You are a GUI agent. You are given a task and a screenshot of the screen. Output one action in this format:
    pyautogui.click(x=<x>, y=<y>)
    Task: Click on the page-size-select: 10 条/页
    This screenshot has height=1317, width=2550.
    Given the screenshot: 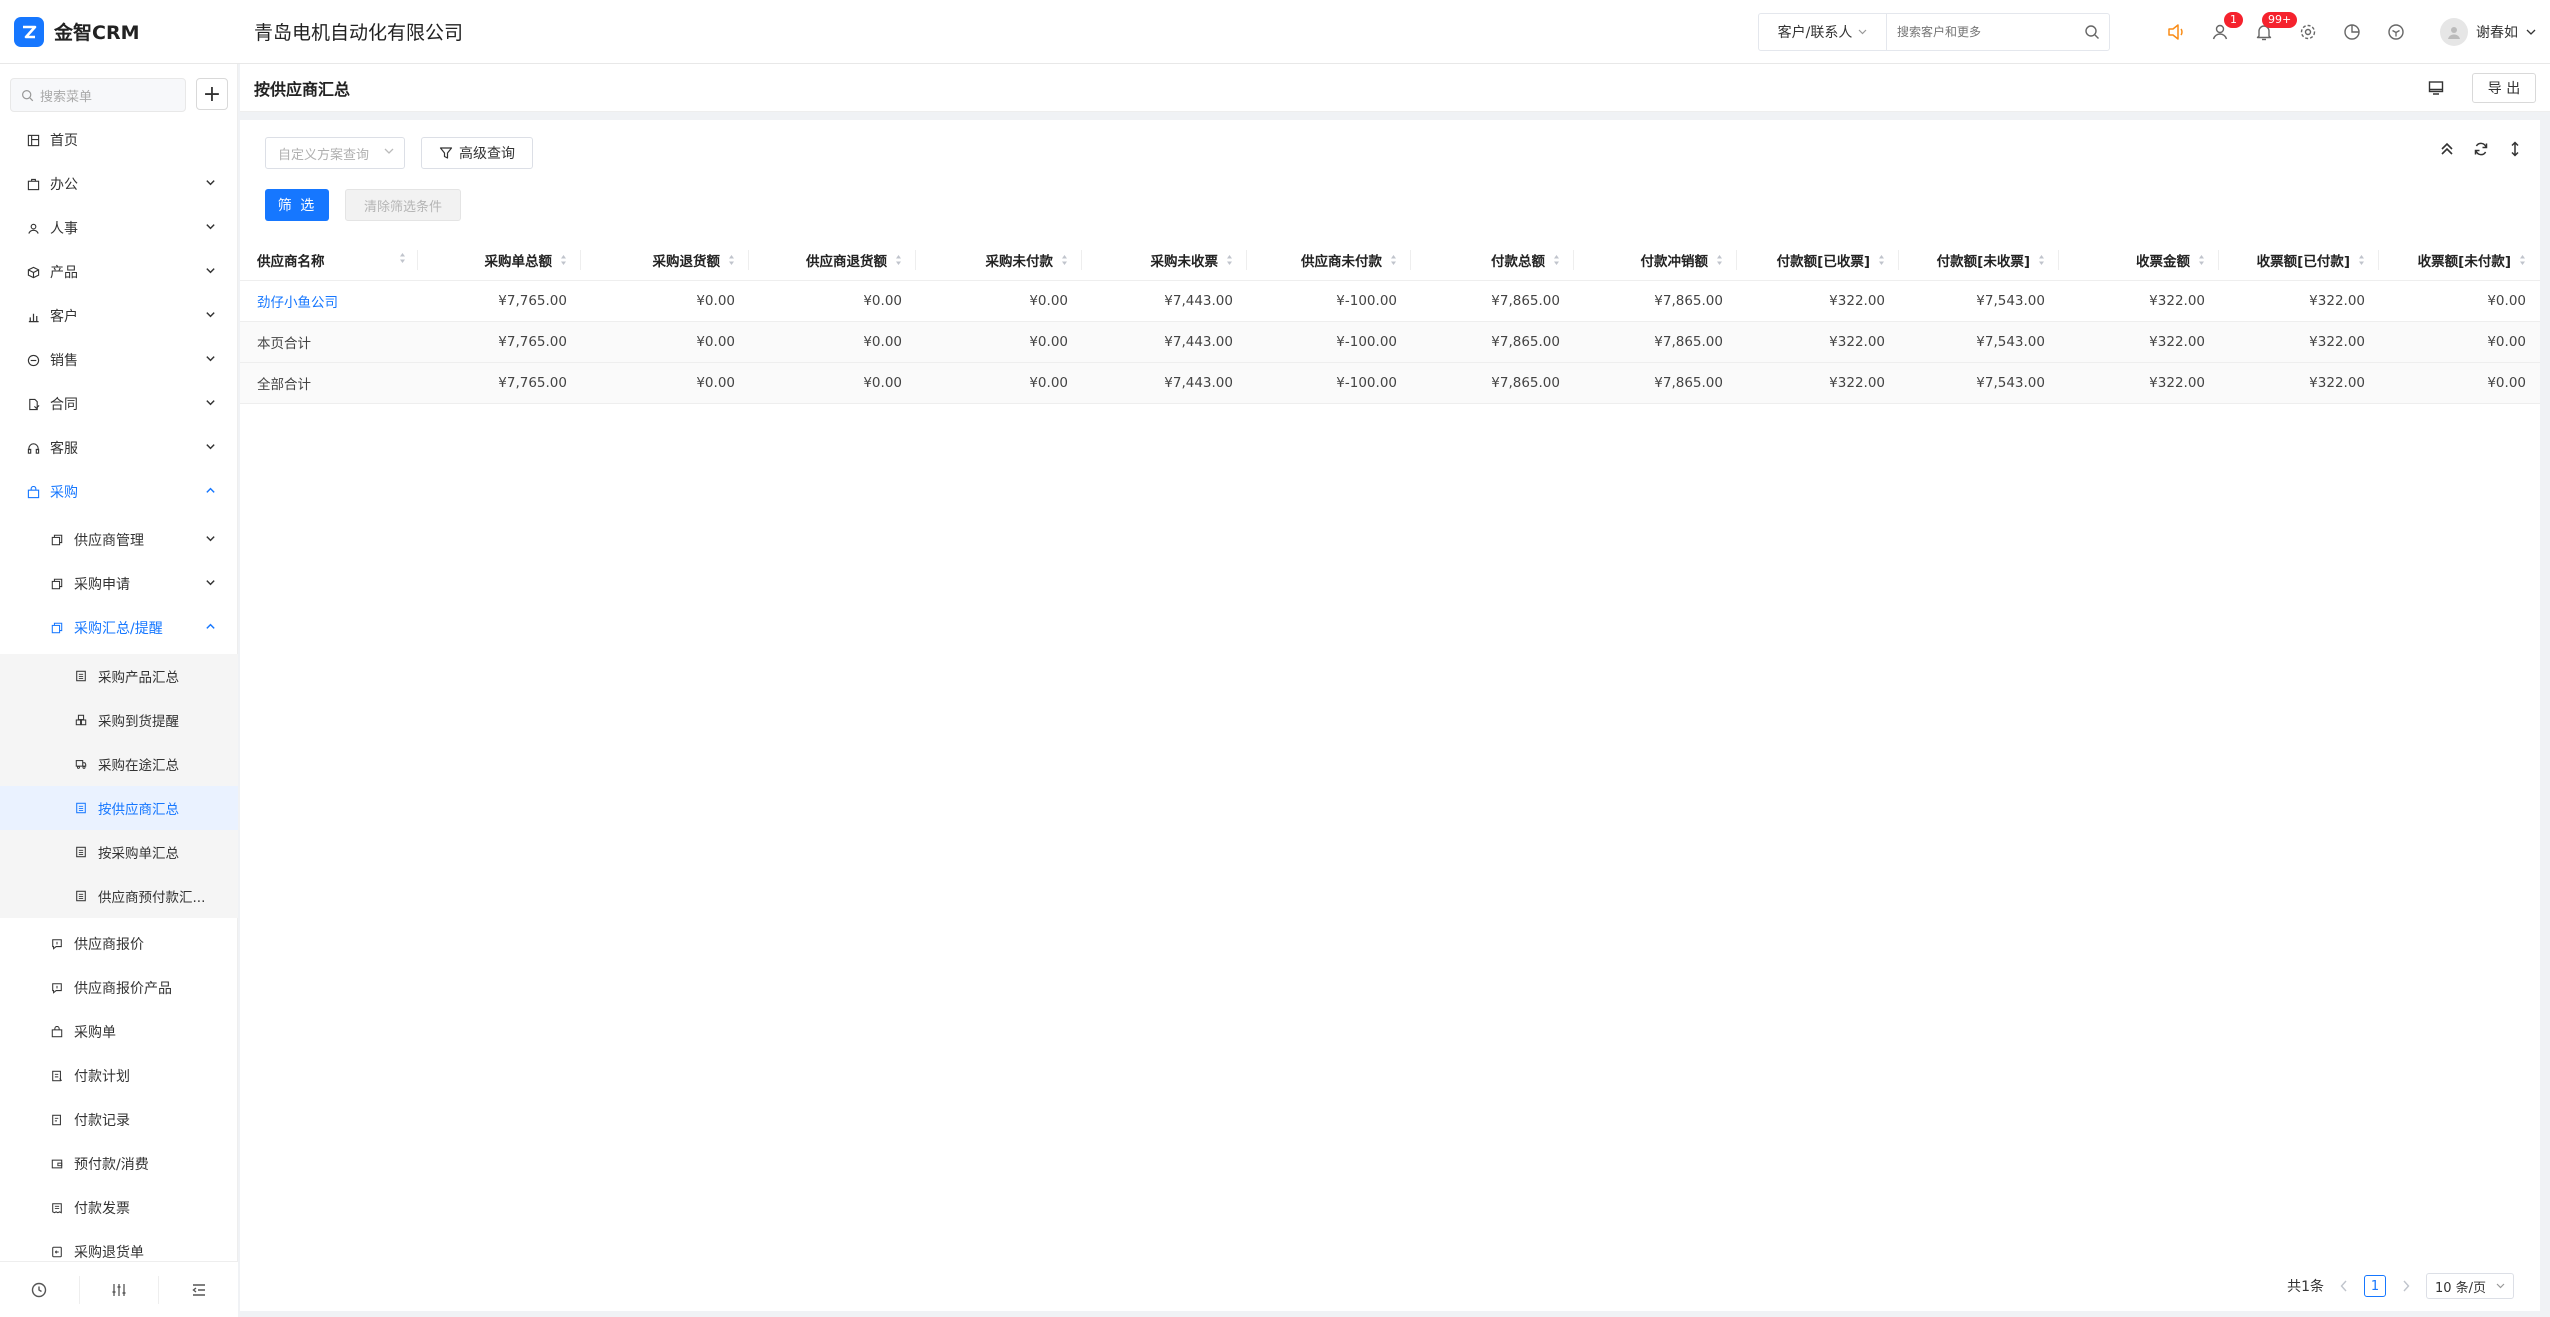 What is the action you would take?
    pyautogui.click(x=2470, y=1286)
    